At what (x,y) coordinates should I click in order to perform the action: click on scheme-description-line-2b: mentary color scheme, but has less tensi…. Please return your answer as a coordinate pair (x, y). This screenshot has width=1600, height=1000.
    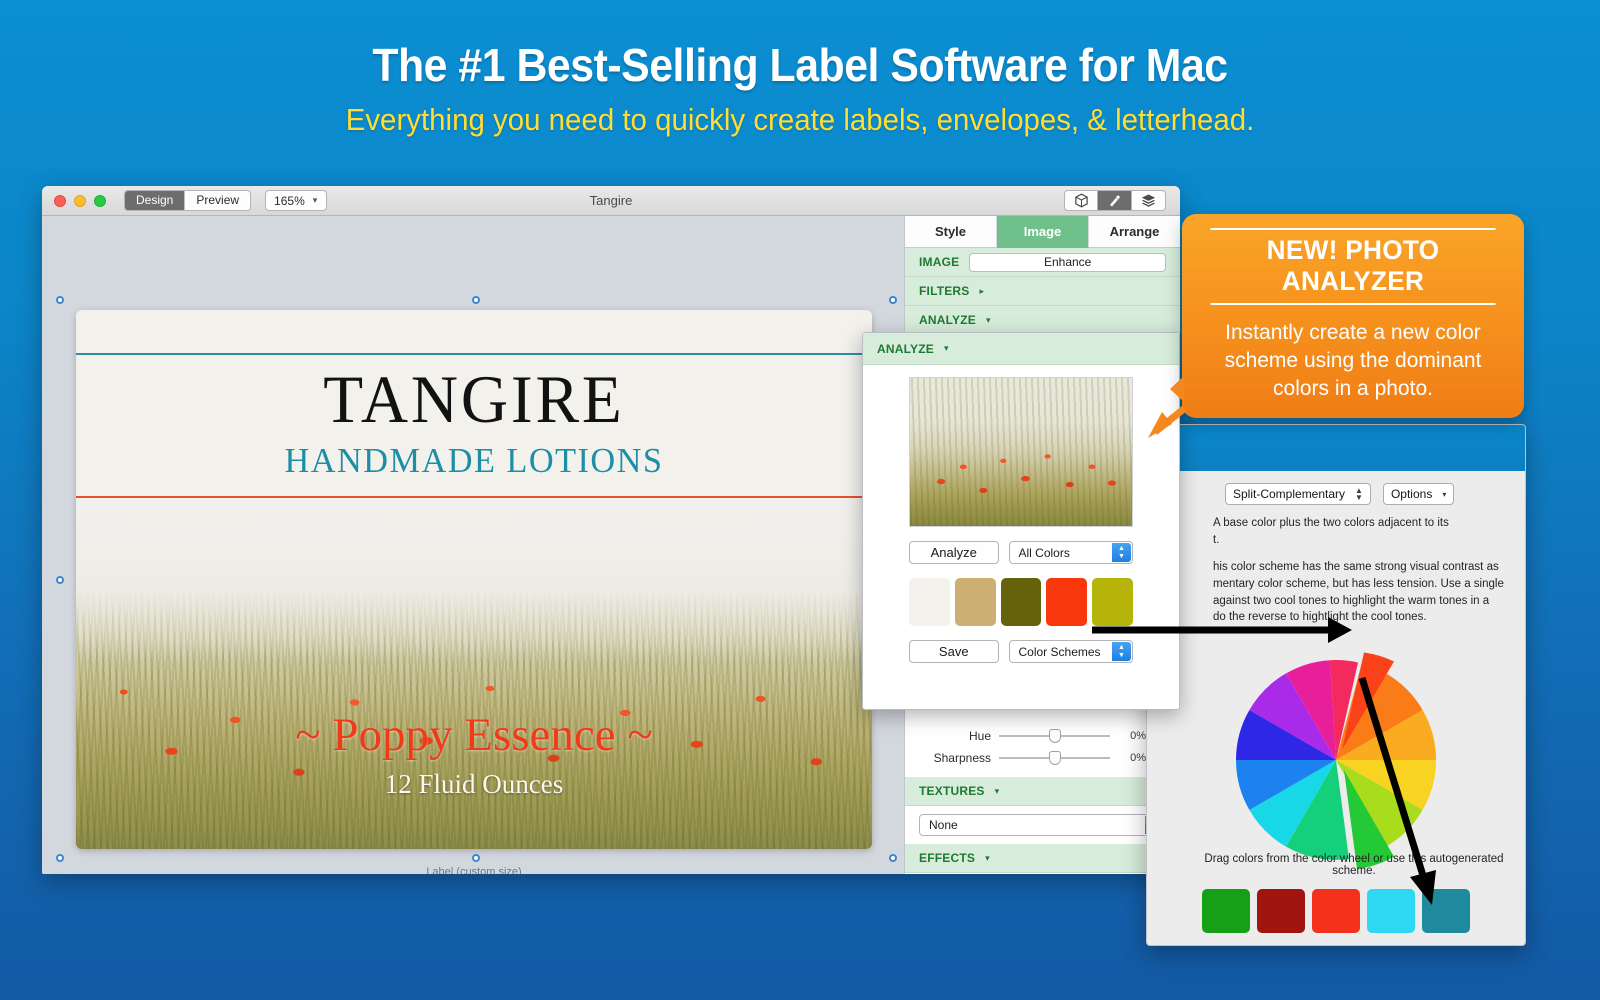
    Looking at the image, I should click on (1358, 584).